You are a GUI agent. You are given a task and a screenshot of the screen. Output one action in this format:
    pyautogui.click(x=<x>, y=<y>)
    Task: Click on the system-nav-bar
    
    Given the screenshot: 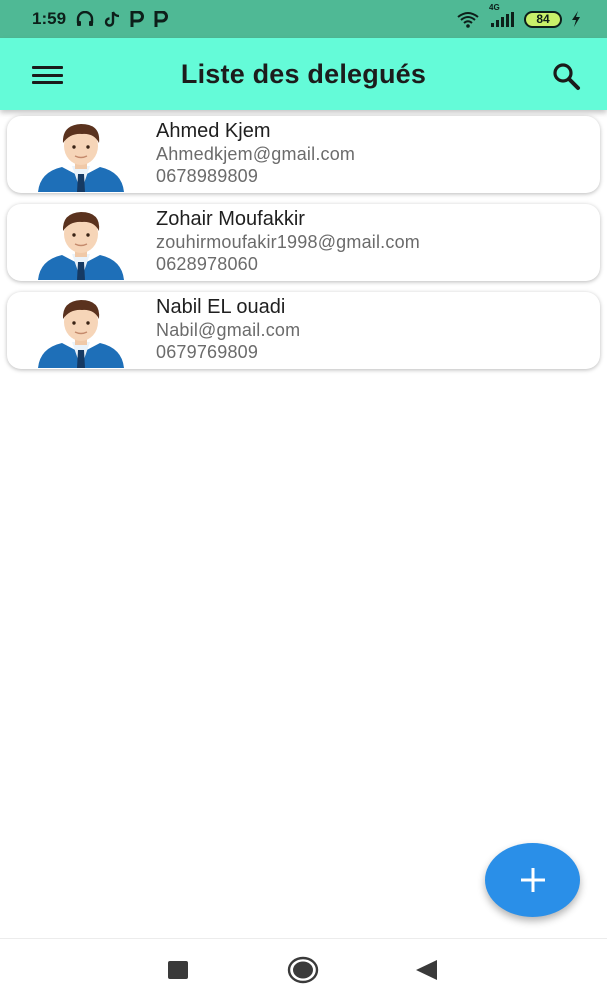 What is the action you would take?
    pyautogui.click(x=303, y=969)
    